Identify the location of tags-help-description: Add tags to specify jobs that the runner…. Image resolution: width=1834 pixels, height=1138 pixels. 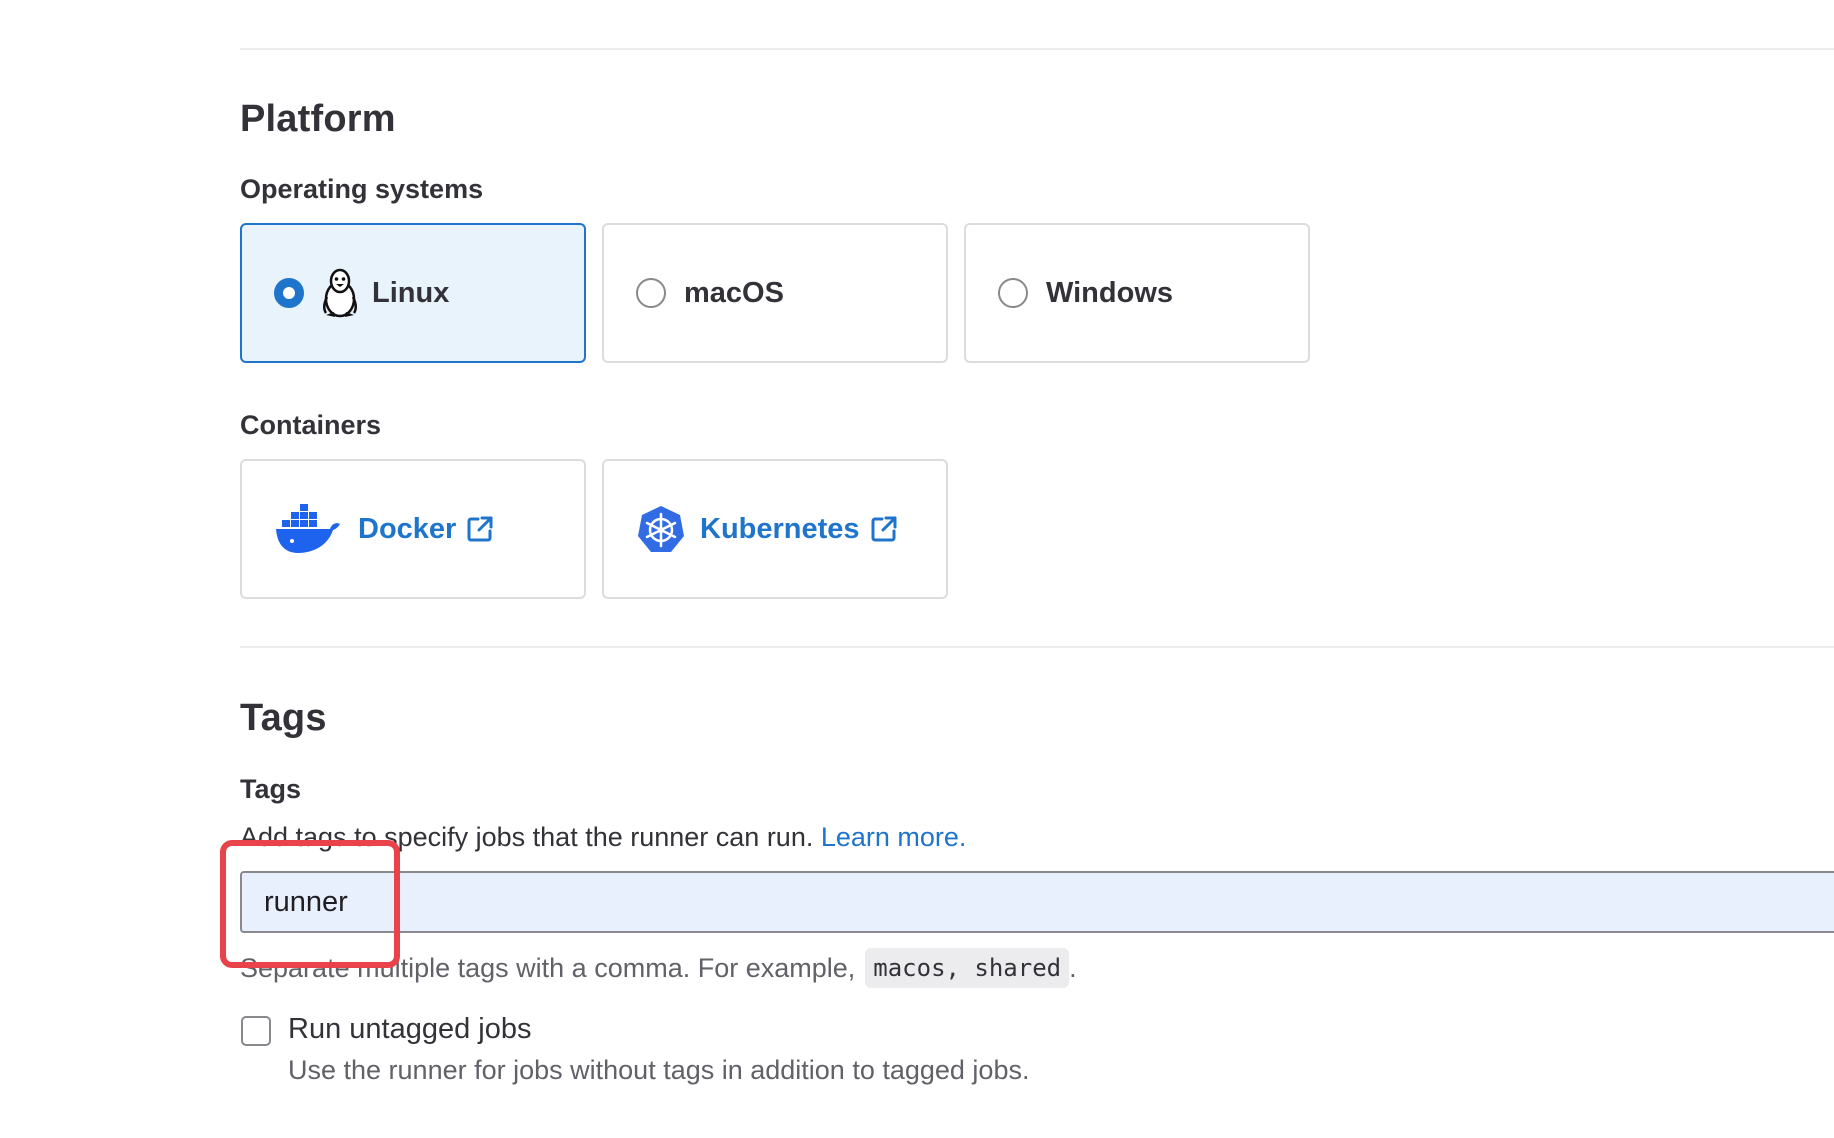
(527, 837).